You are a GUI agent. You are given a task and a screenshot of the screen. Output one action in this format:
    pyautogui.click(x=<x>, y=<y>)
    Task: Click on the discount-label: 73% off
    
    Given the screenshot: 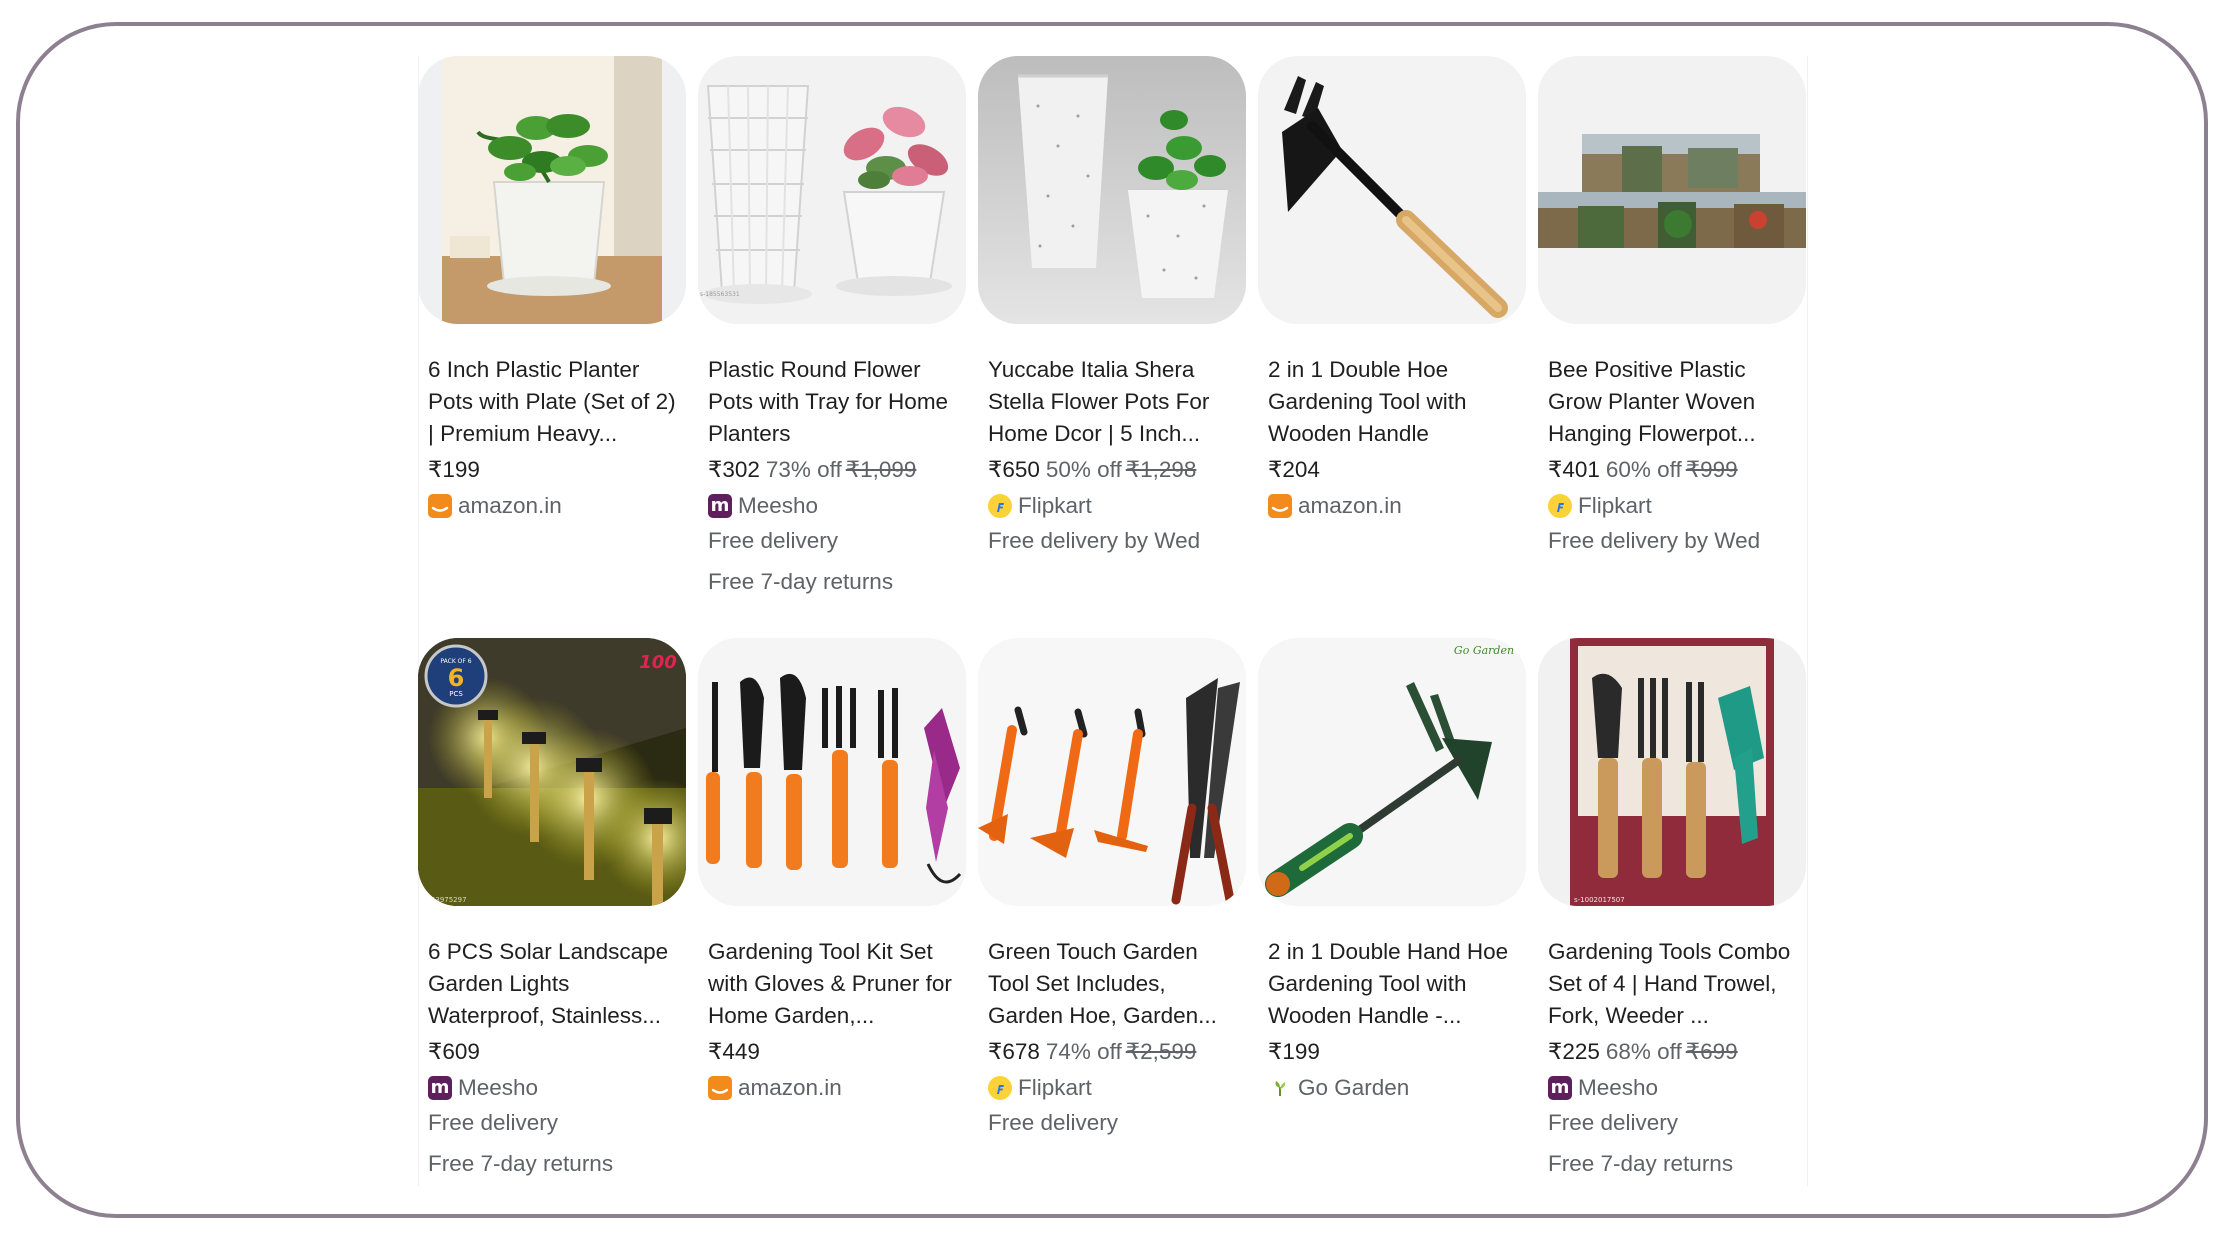 What is the action you would take?
    pyautogui.click(x=803, y=469)
    